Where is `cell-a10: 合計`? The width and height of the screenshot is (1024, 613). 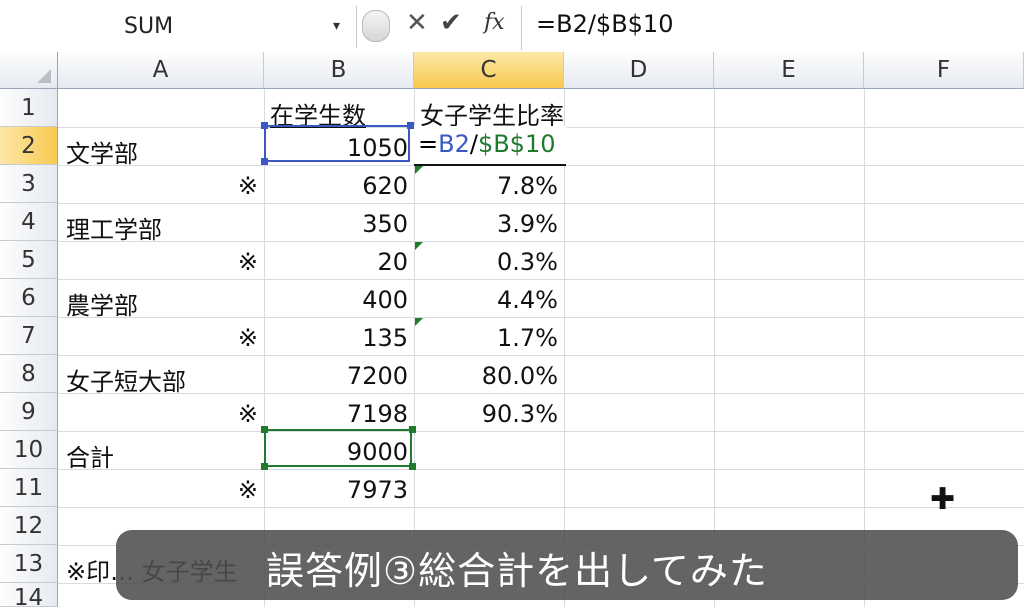
cell-a10: 合計 is located at coordinates (90, 455).